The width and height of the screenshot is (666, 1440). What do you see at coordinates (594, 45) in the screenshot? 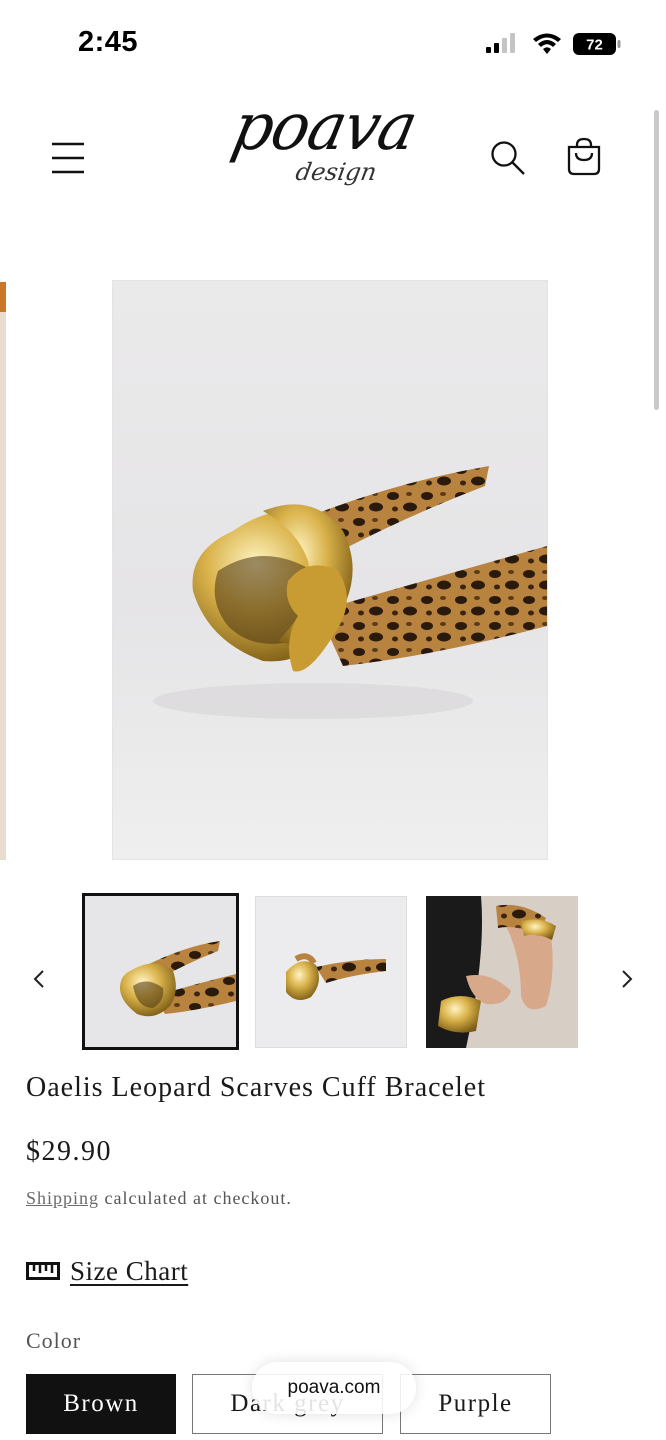
I see `battery-level: 72` at bounding box center [594, 45].